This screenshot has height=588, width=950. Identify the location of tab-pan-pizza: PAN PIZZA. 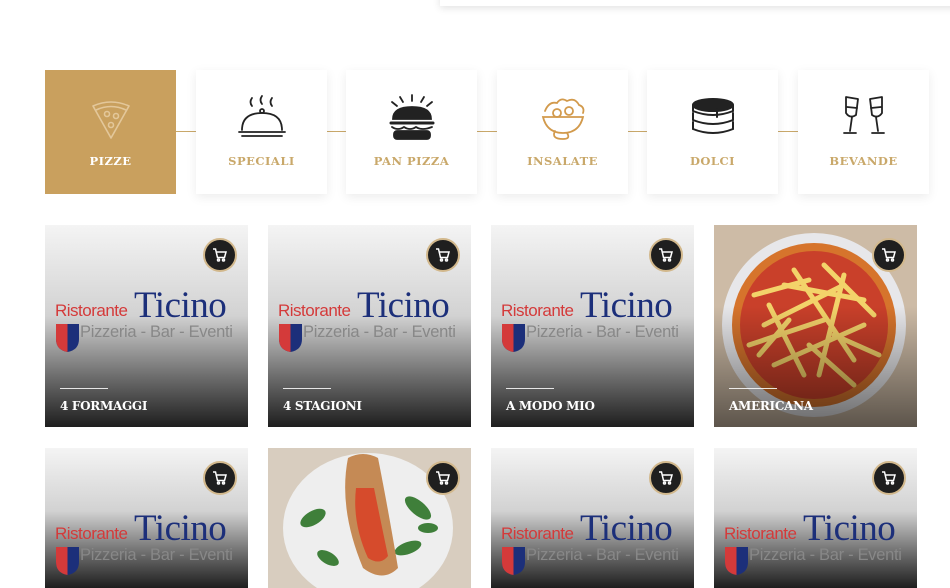
(411, 132).